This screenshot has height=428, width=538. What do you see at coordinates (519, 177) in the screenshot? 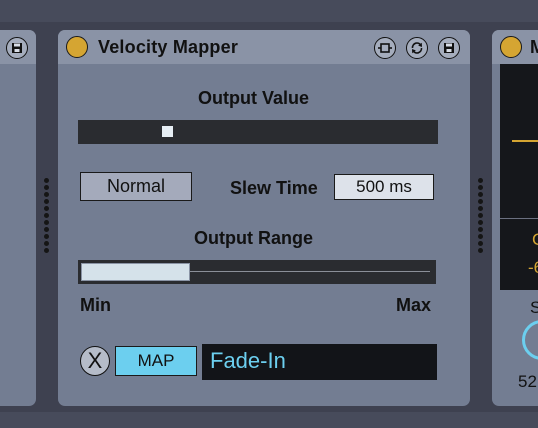
I see `right-device-display` at bounding box center [519, 177].